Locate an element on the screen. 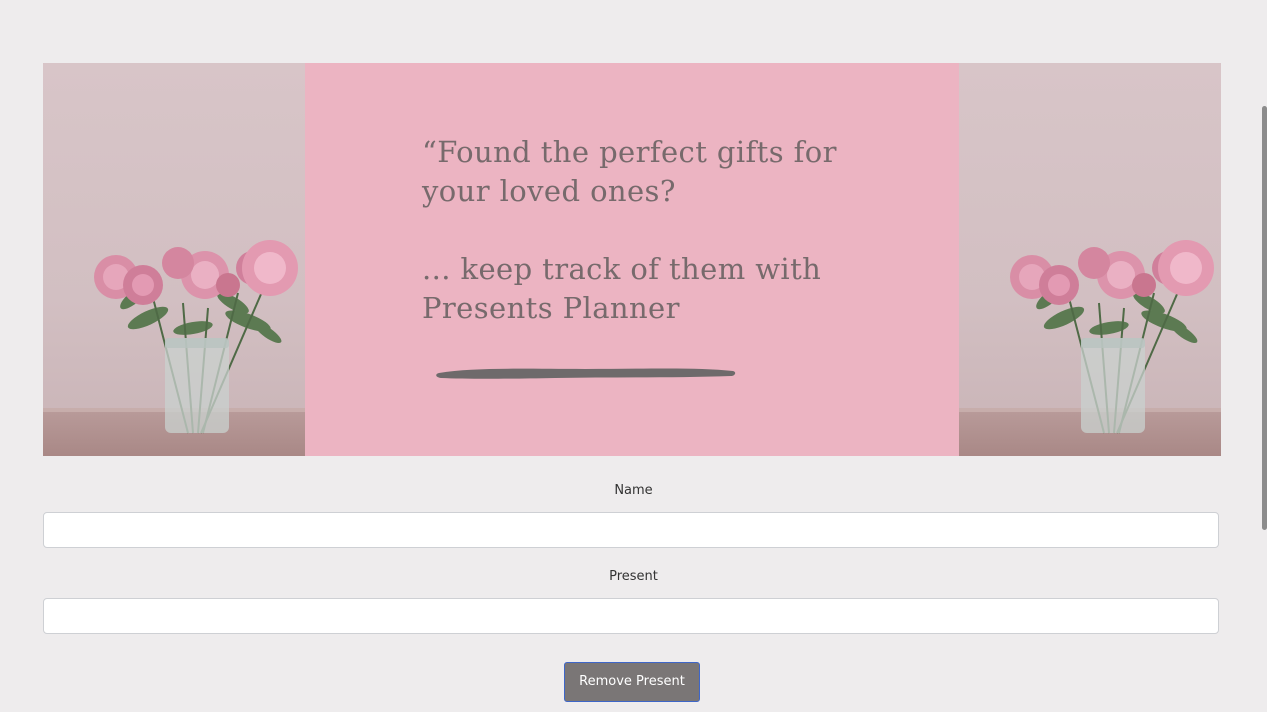 The height and width of the screenshot is (712, 1267). present-label: Present is located at coordinates (633, 576).